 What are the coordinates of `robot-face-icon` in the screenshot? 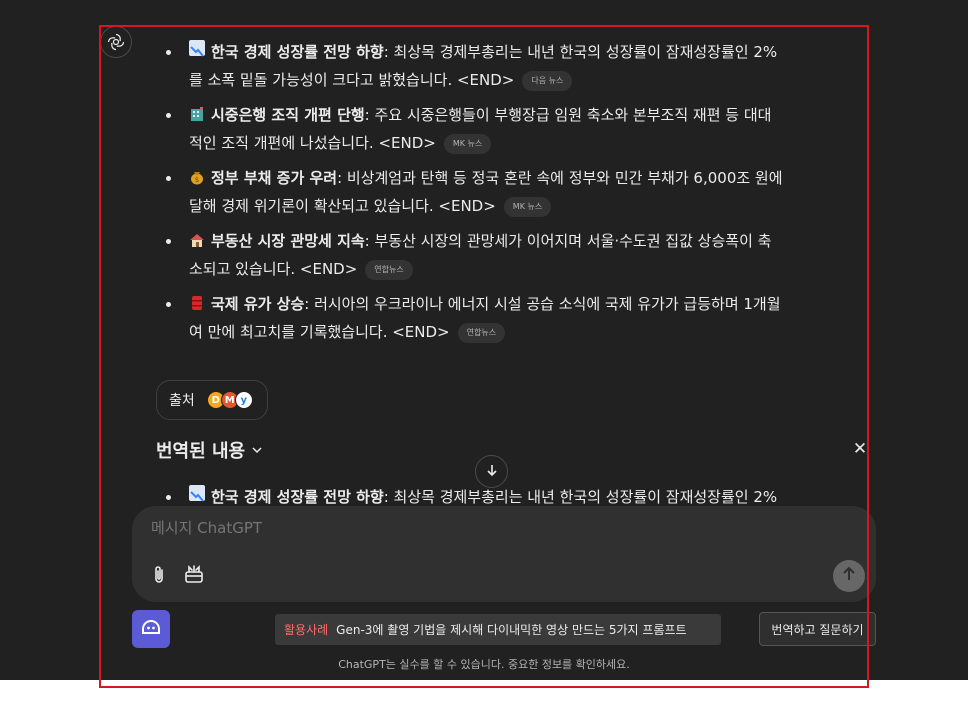 It's located at (151, 629).